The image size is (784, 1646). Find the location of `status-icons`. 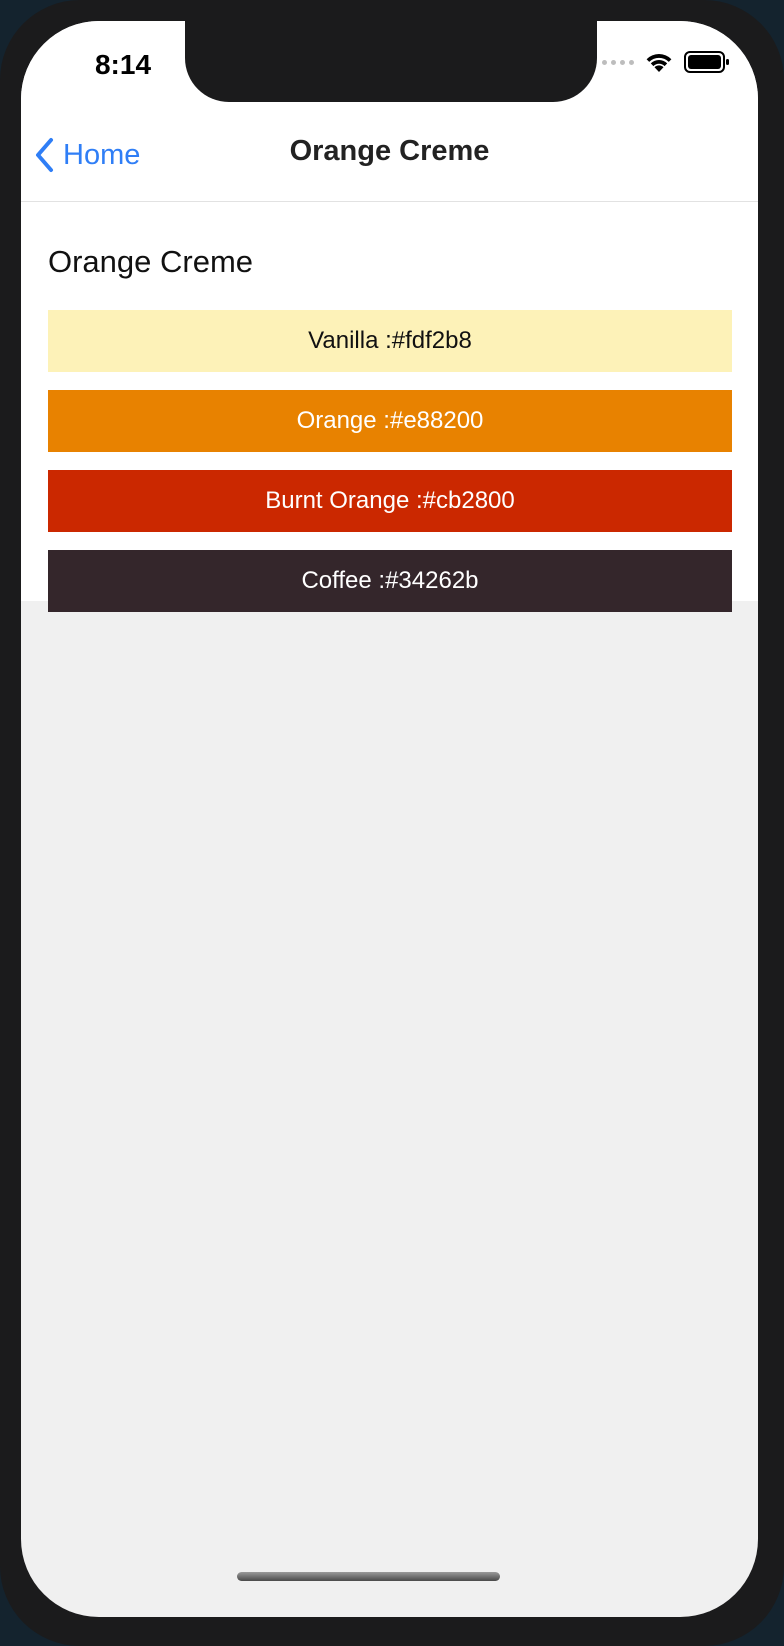

status-icons is located at coordinates (666, 62).